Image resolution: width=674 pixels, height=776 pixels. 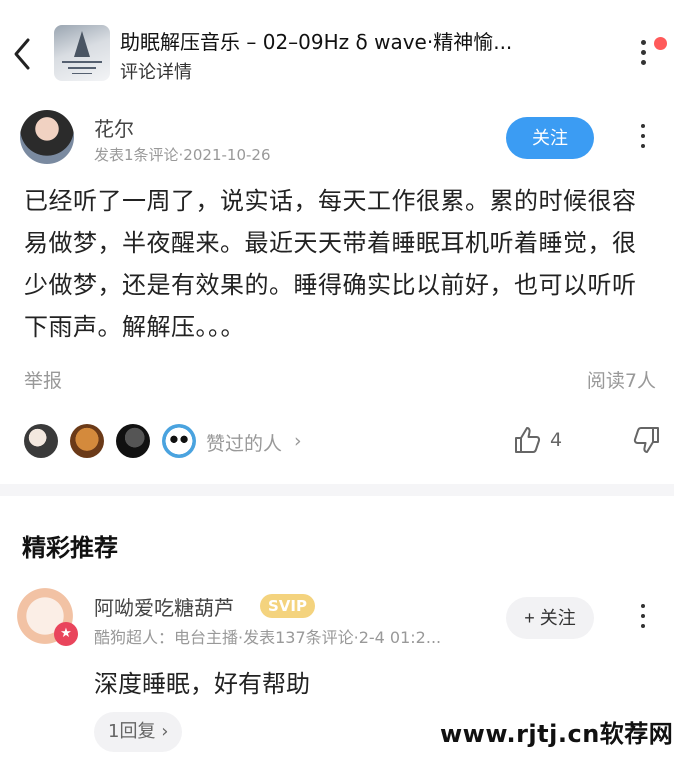 I want to click on report-link: 举报, so click(x=43, y=379).